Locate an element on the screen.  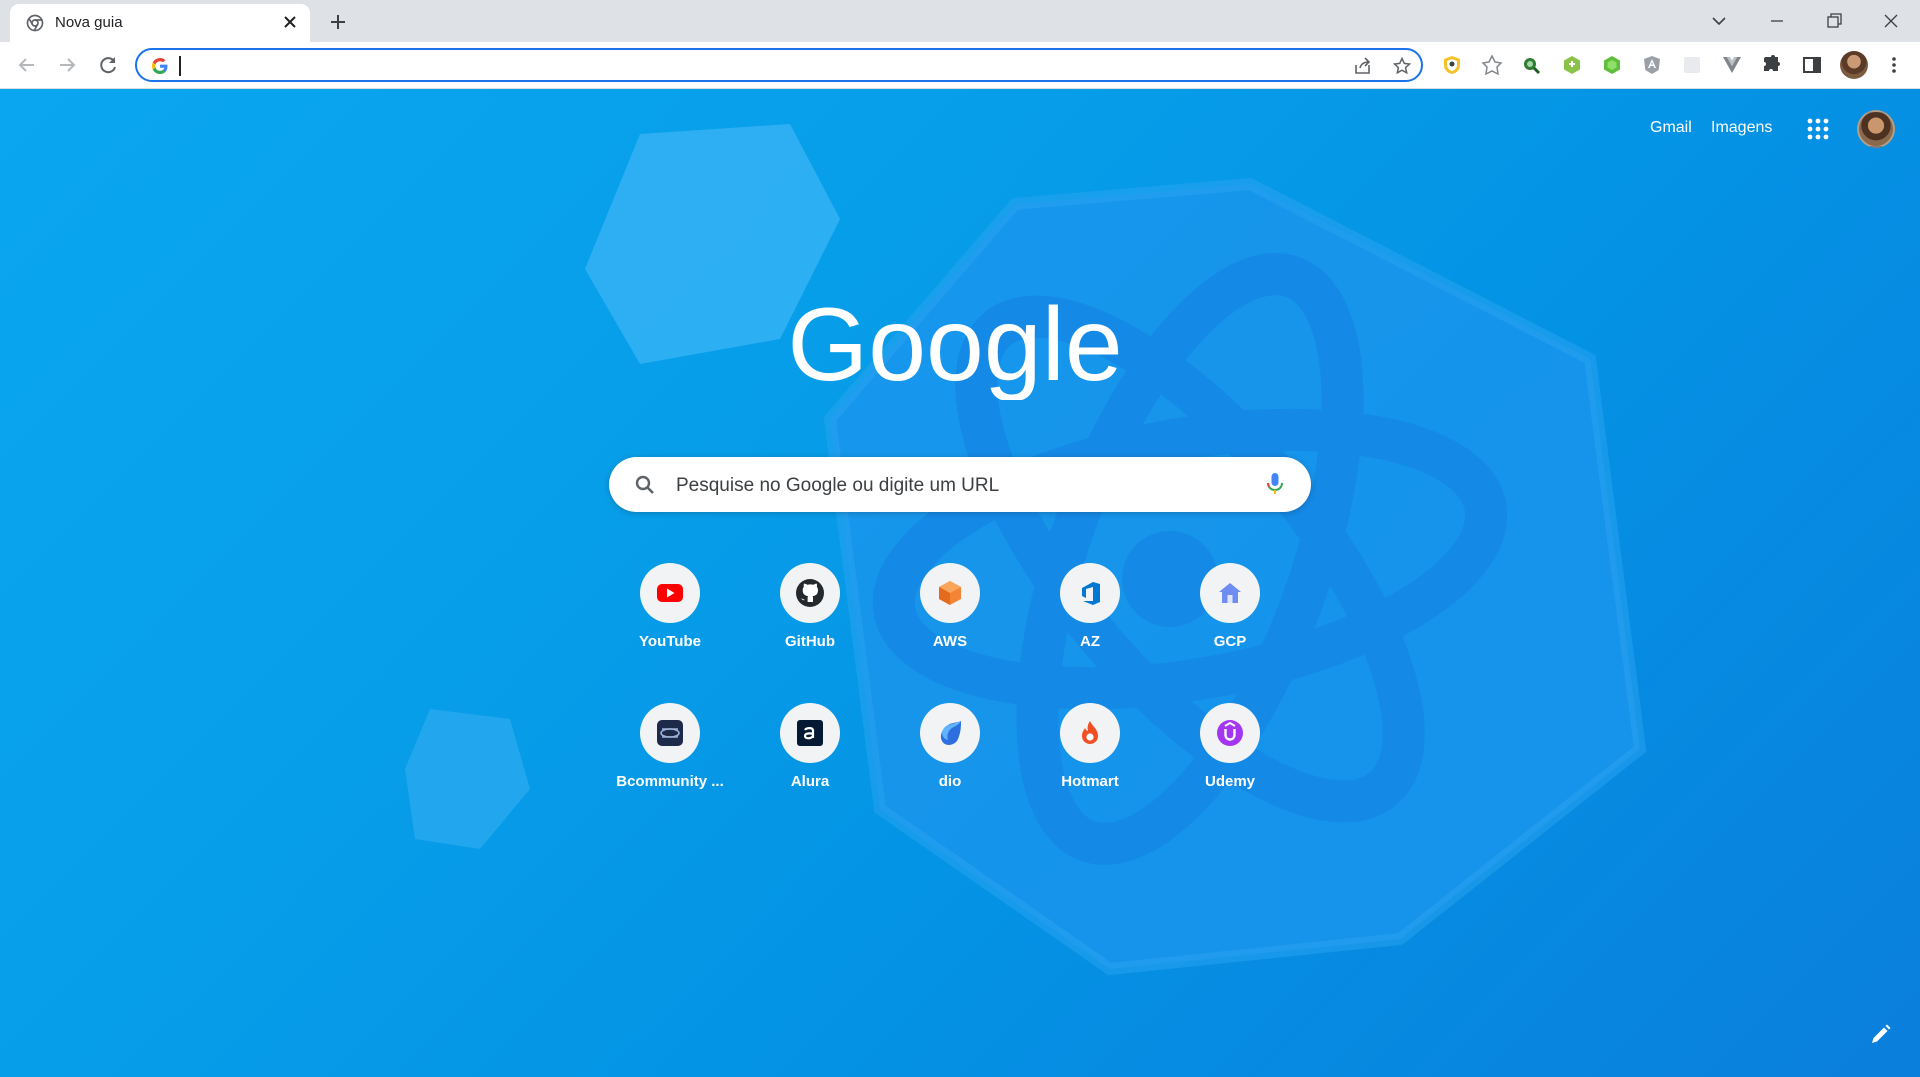
shortcut-youtube: YouTube is located at coordinates (670, 605).